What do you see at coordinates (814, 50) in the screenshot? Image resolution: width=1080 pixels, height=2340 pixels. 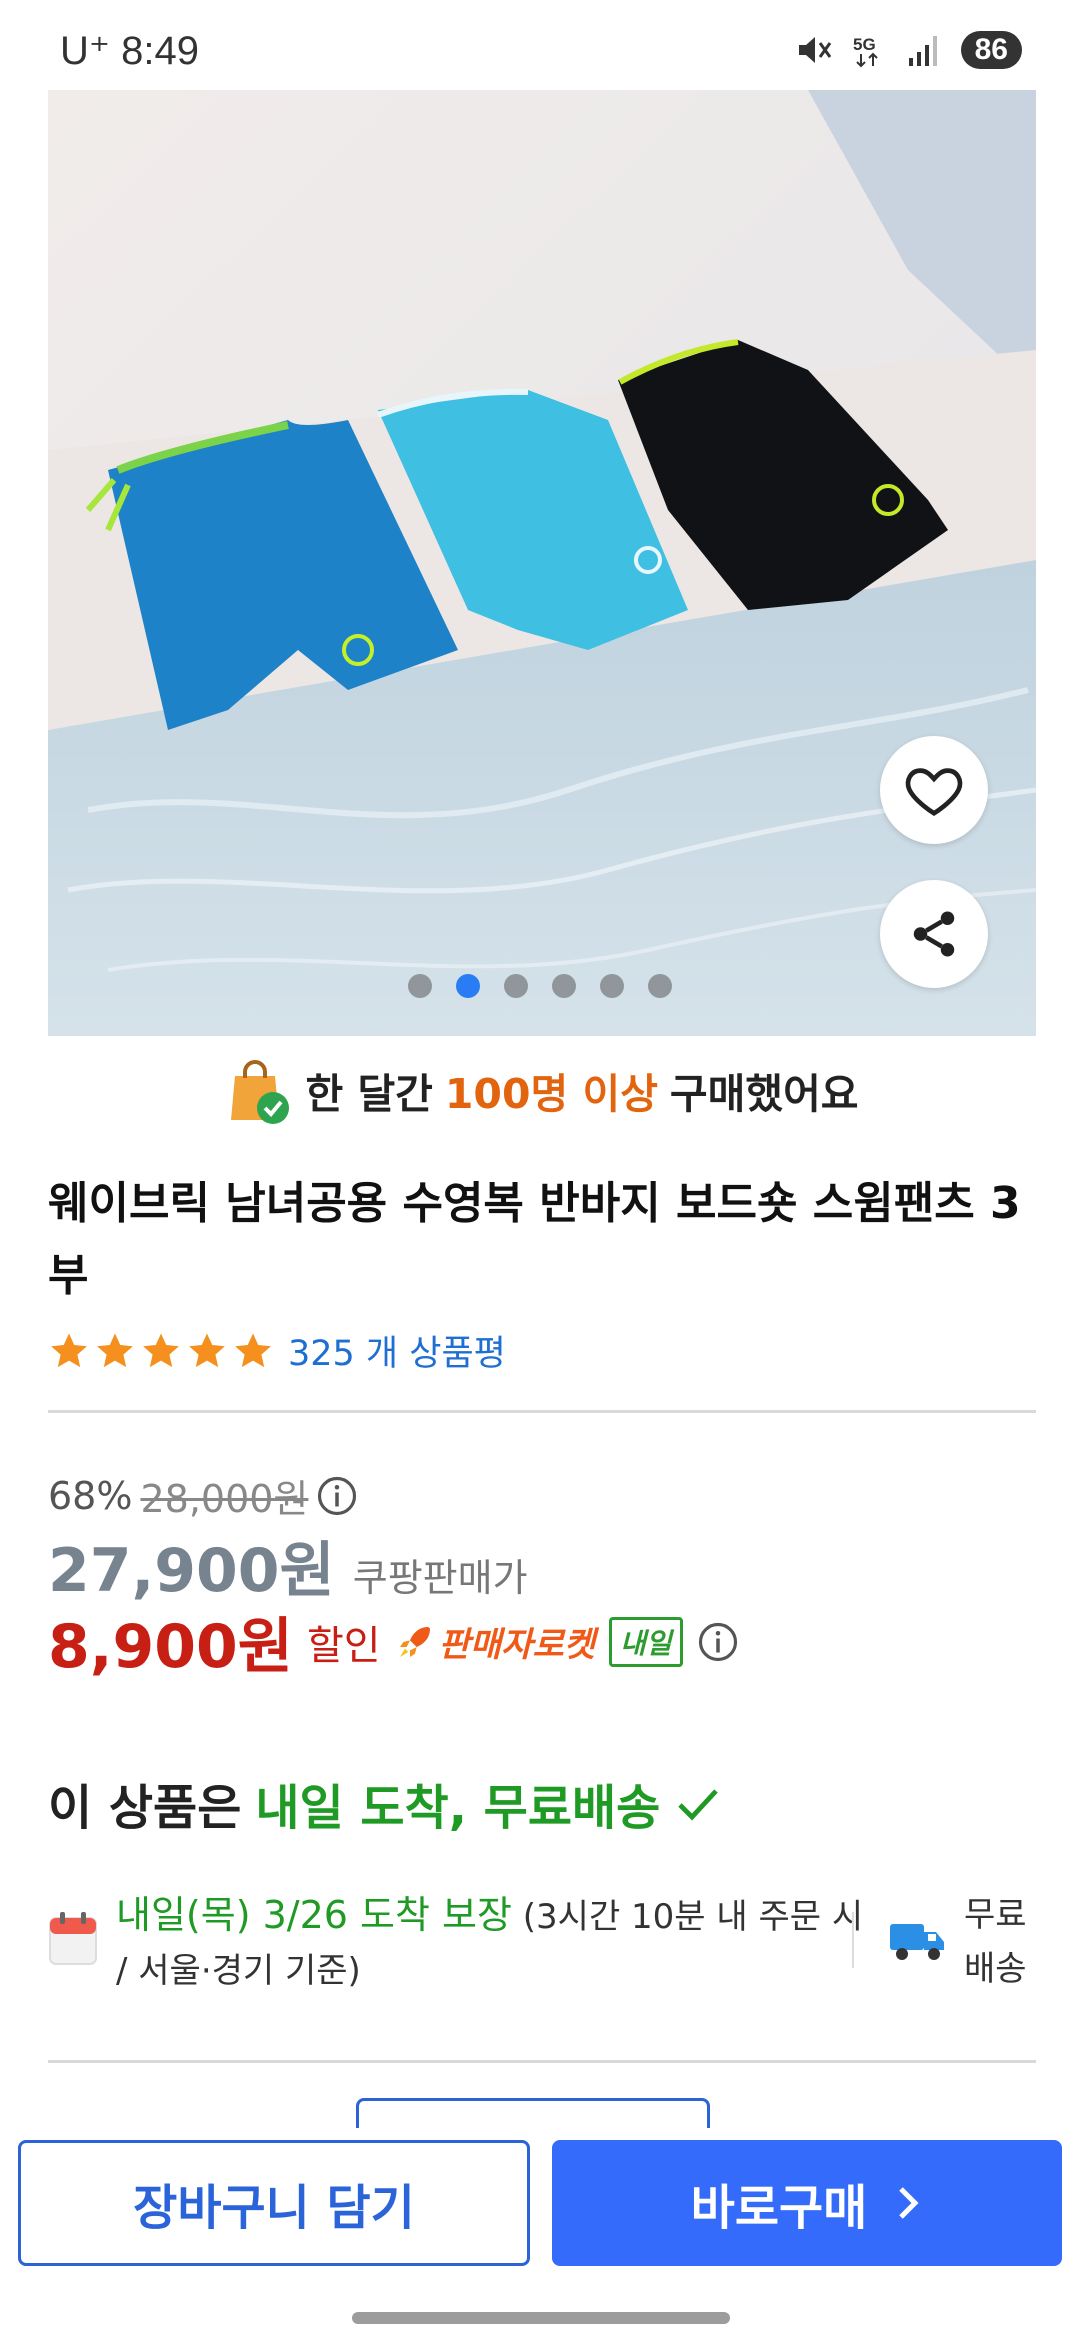 I see `mute-icon` at bounding box center [814, 50].